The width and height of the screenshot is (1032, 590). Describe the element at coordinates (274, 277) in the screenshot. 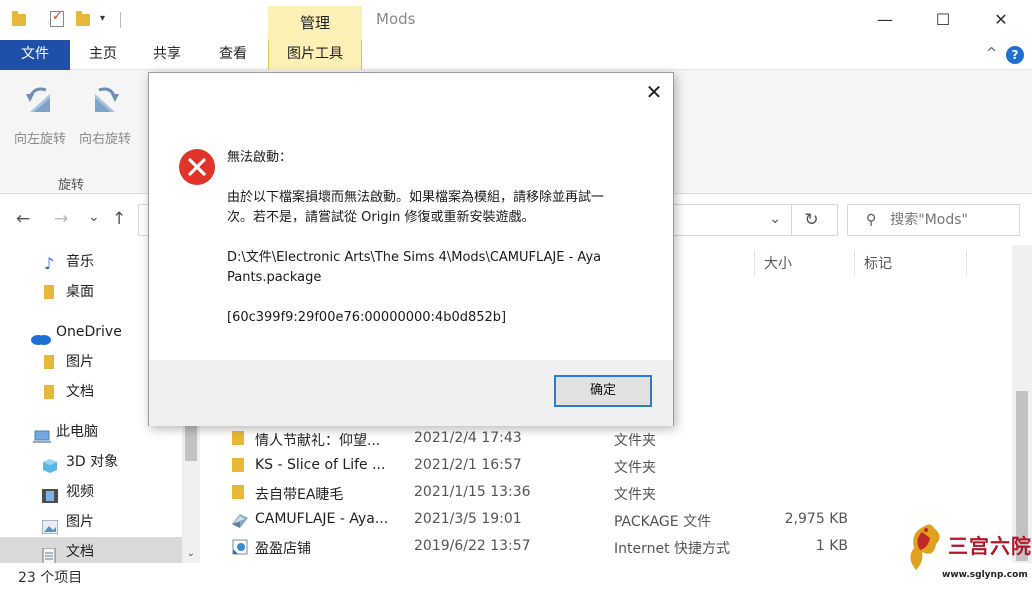

I see `dialog-path-line2: Pants.package` at that location.